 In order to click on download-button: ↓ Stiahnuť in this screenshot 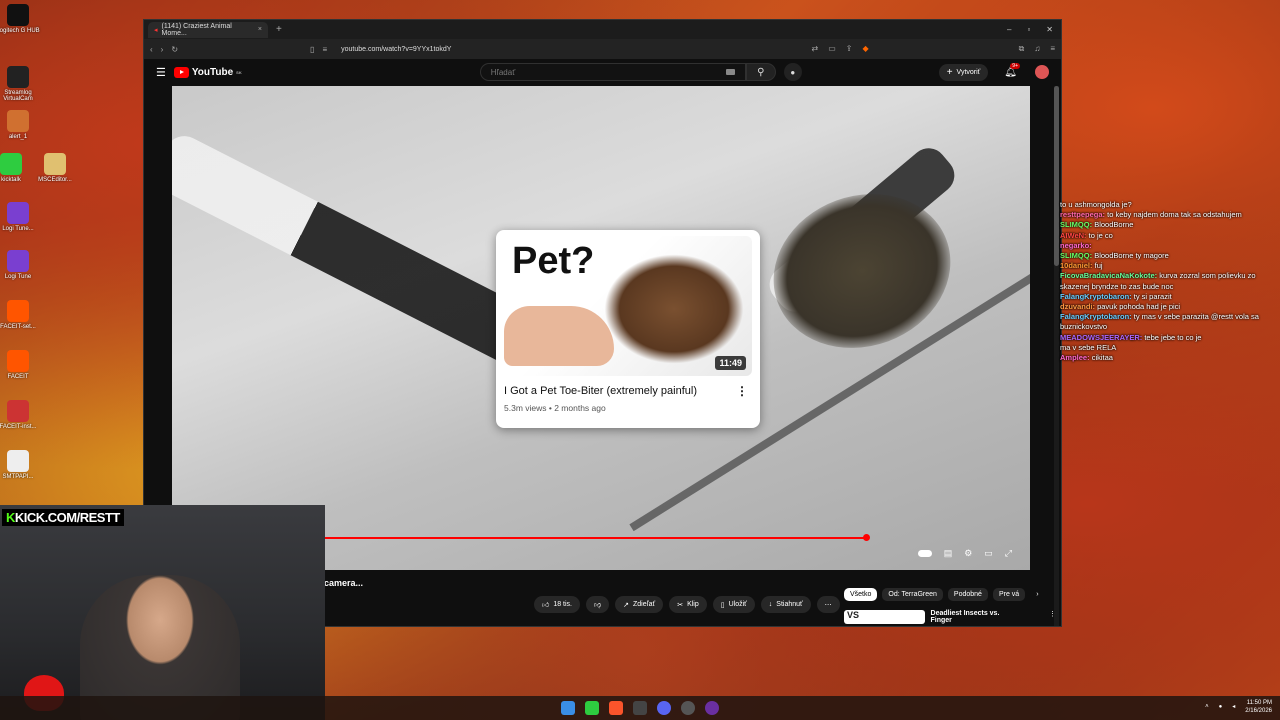, I will do `click(785, 604)`.